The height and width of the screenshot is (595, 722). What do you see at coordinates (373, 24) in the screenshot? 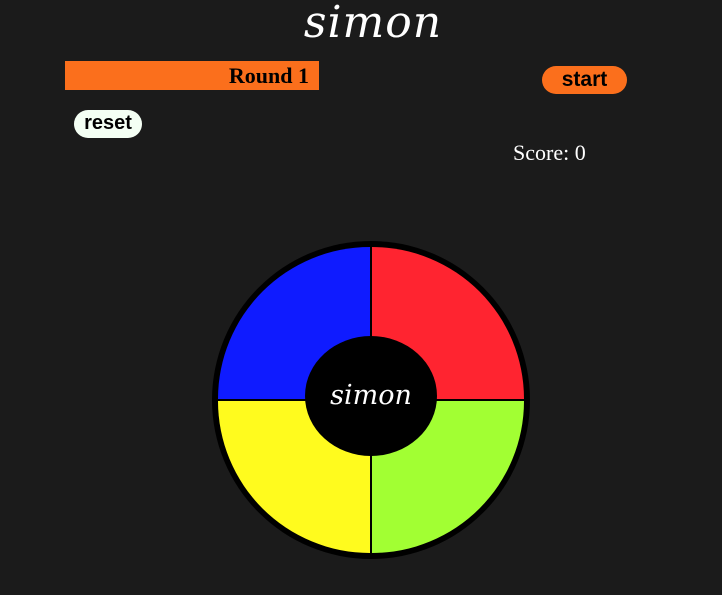
I see `game-title: simon` at bounding box center [373, 24].